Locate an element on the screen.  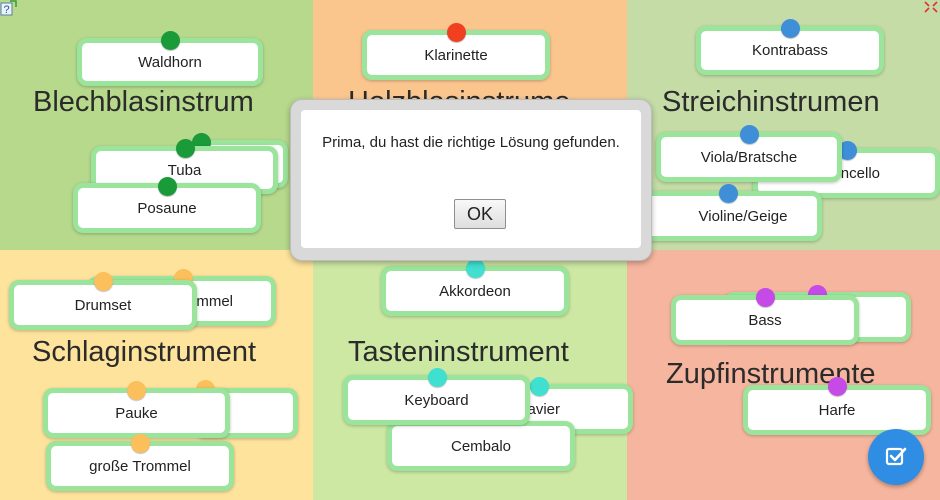
check-button is located at coordinates (896, 457).